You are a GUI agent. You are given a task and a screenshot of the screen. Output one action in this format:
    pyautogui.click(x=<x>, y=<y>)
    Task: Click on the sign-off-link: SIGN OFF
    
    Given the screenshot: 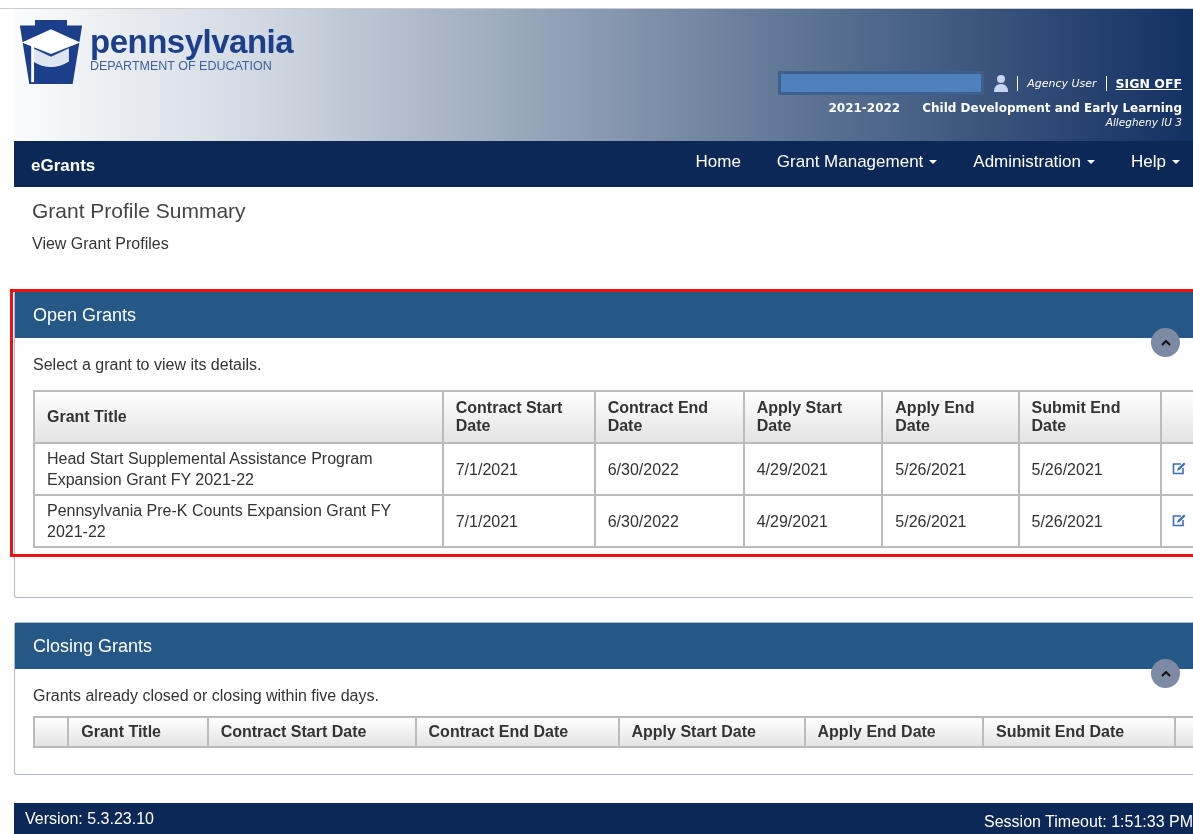 What is the action you would take?
    pyautogui.click(x=1148, y=83)
    